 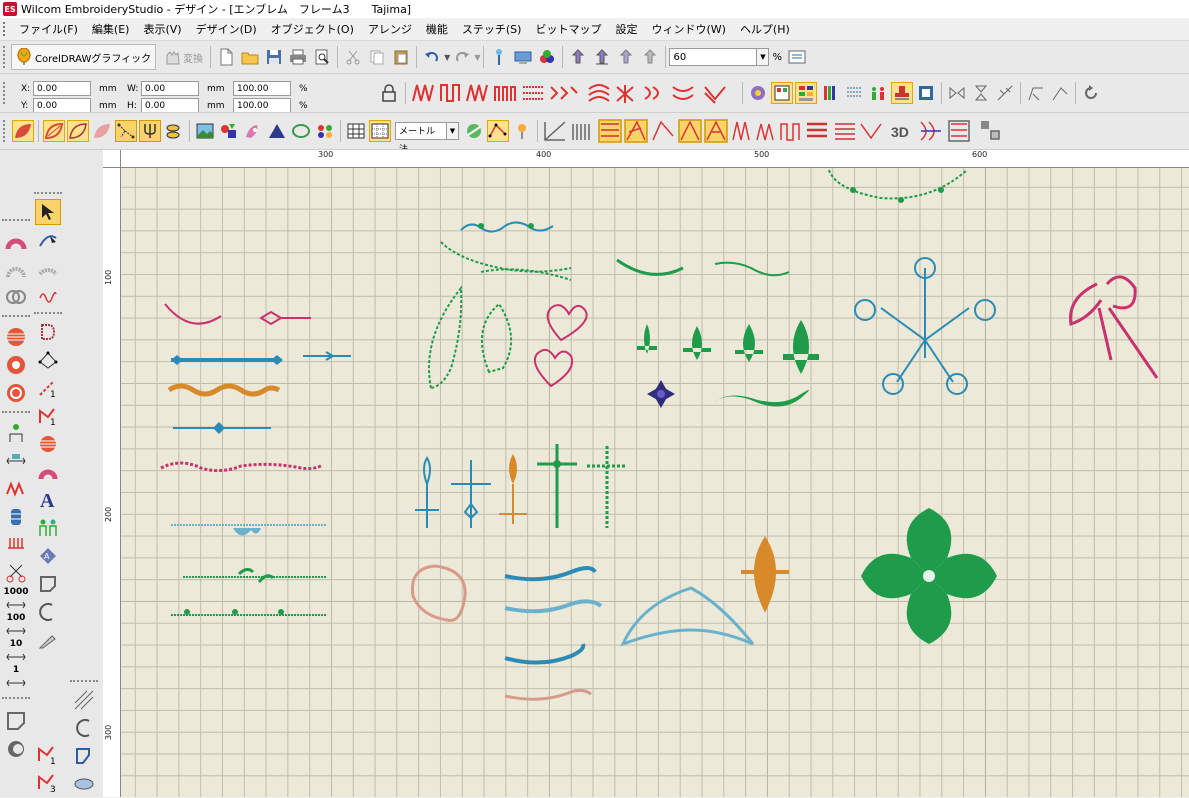 What do you see at coordinates (16, 749) in the screenshot?
I see `eraser-circle-icon` at bounding box center [16, 749].